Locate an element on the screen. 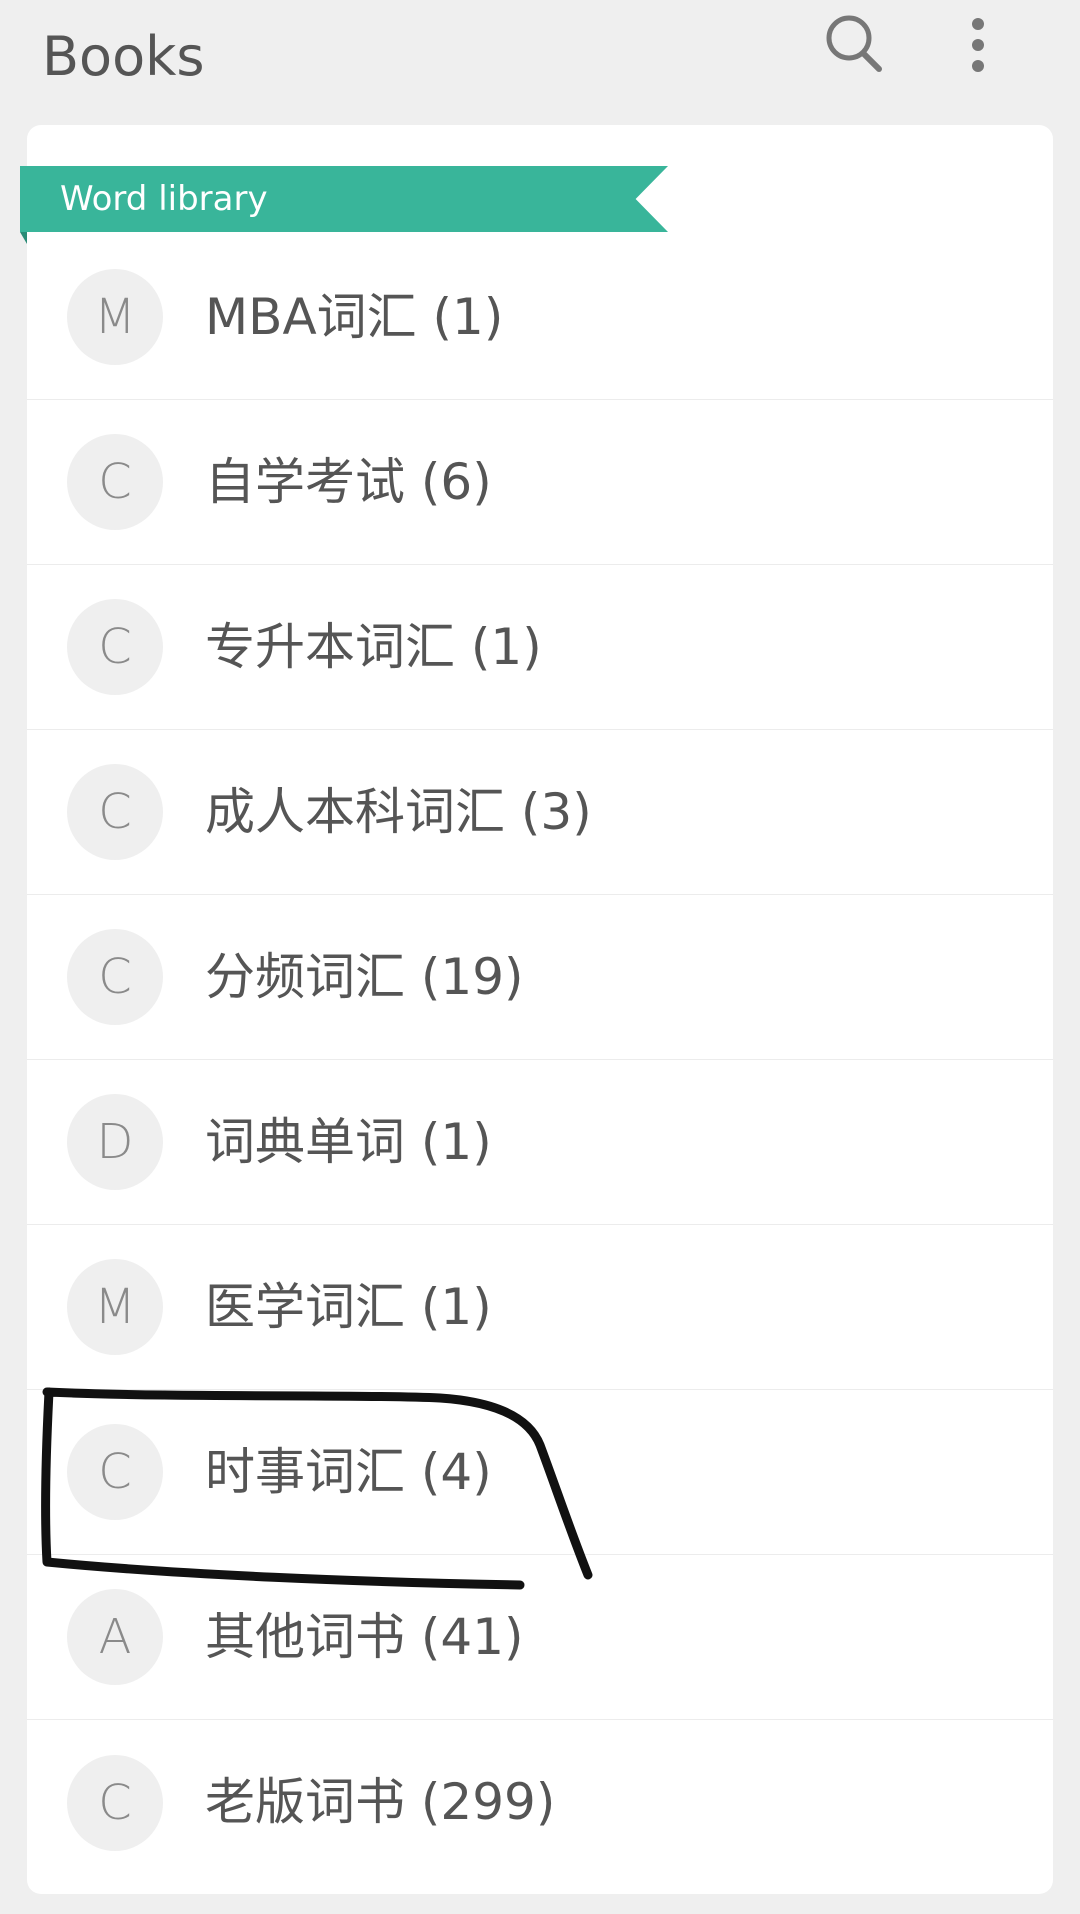 Image resolution: width=1080 pixels, height=1914 pixels. book-item: C 自学考试 (6) is located at coordinates (540, 482).